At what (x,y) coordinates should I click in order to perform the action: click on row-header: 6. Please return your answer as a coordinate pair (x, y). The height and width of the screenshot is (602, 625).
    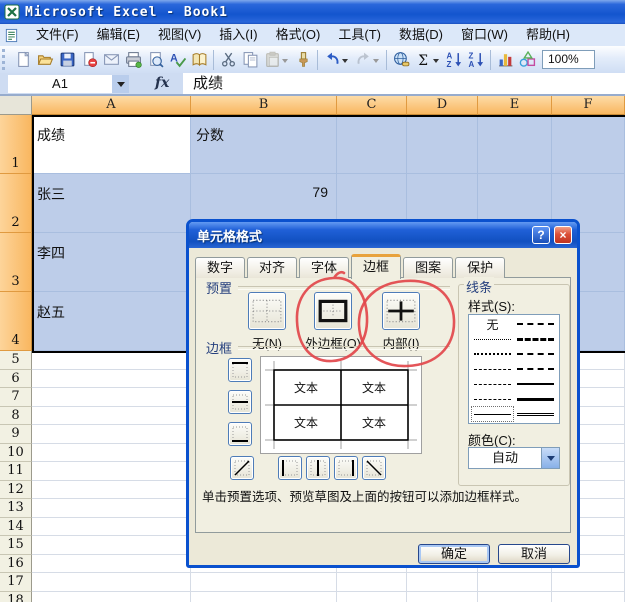
    Looking at the image, I should click on (16, 378).